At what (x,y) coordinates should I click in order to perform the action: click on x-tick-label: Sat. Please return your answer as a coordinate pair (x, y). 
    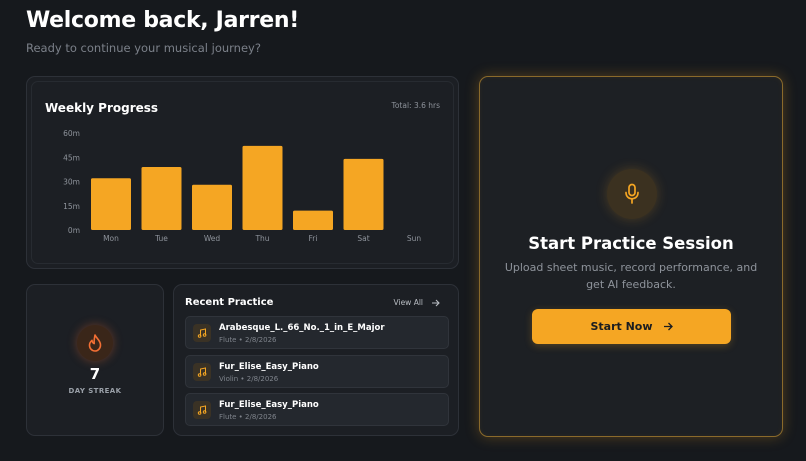
    Looking at the image, I should click on (363, 238).